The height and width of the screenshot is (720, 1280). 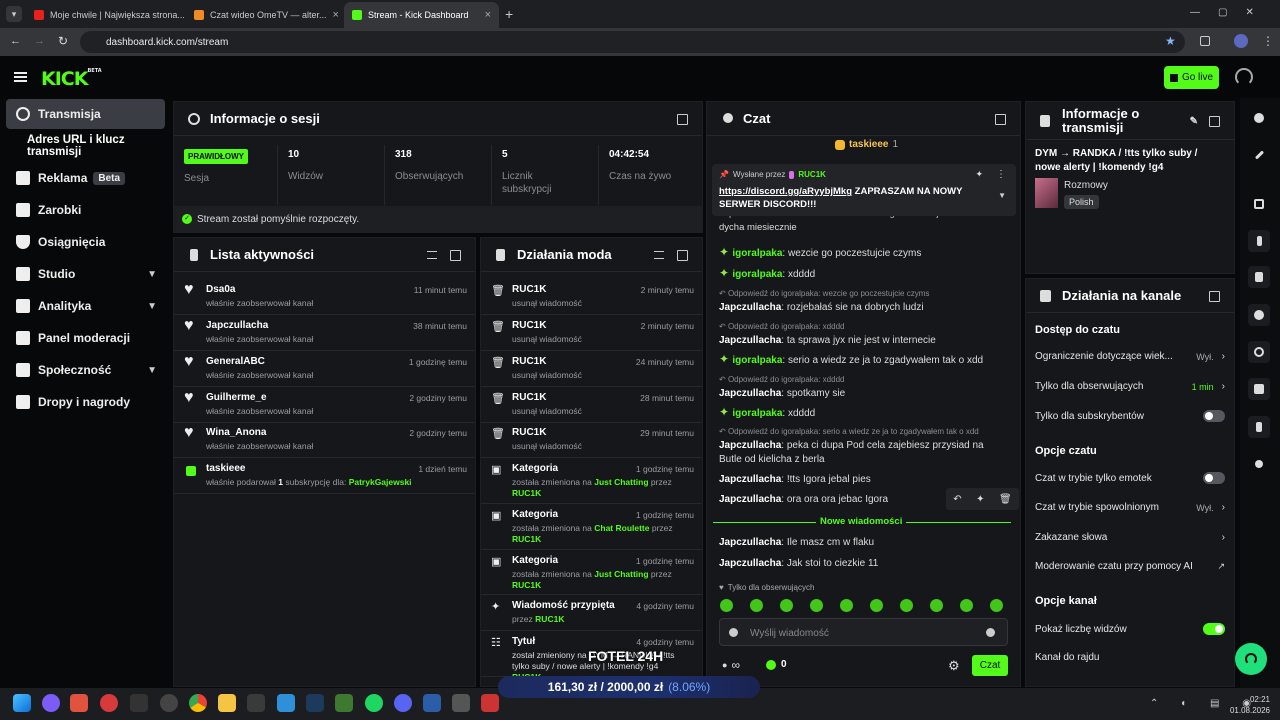 What do you see at coordinates (39, 41) in the screenshot?
I see `forward-icon: →` at bounding box center [39, 41].